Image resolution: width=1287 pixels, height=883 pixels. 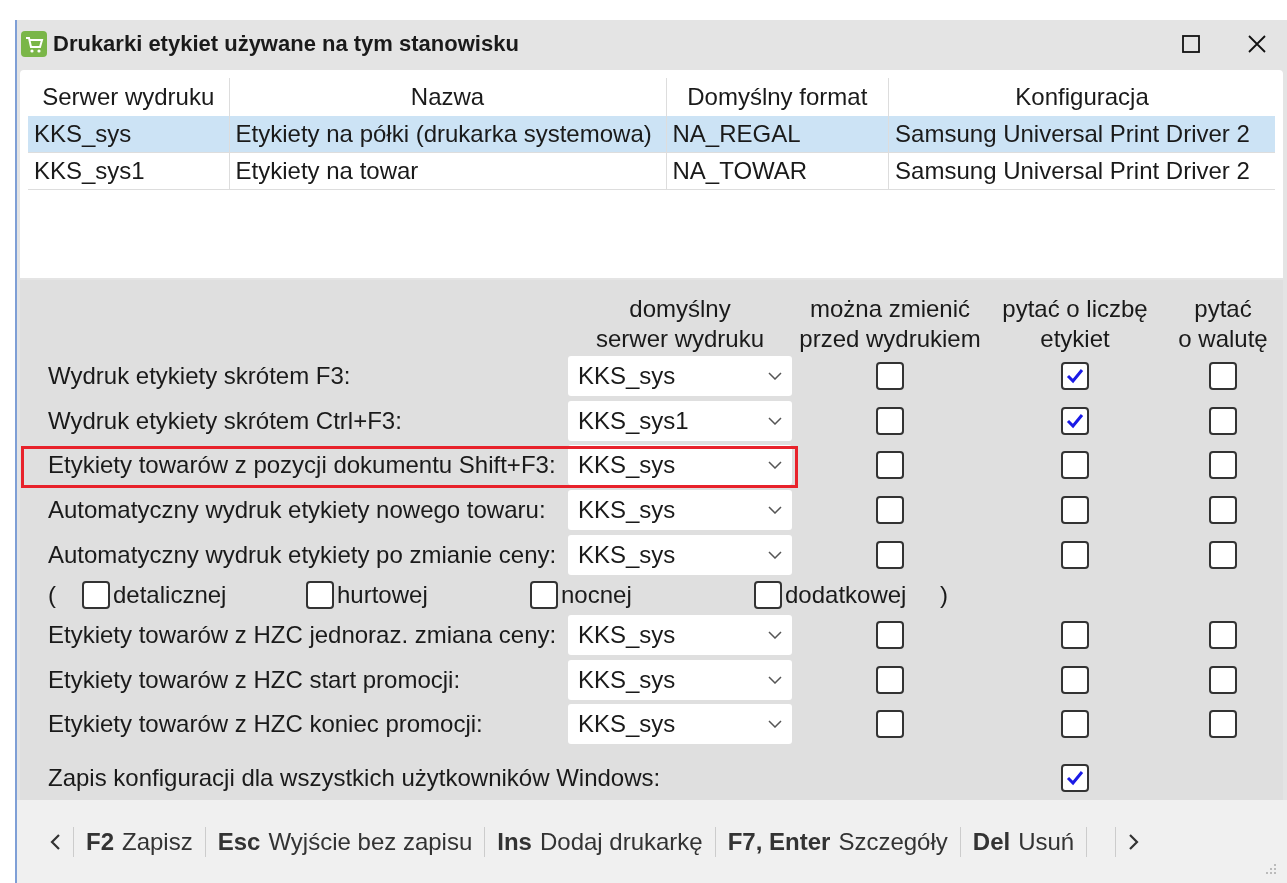 What do you see at coordinates (1271, 869) in the screenshot?
I see `resize-grip-icon` at bounding box center [1271, 869].